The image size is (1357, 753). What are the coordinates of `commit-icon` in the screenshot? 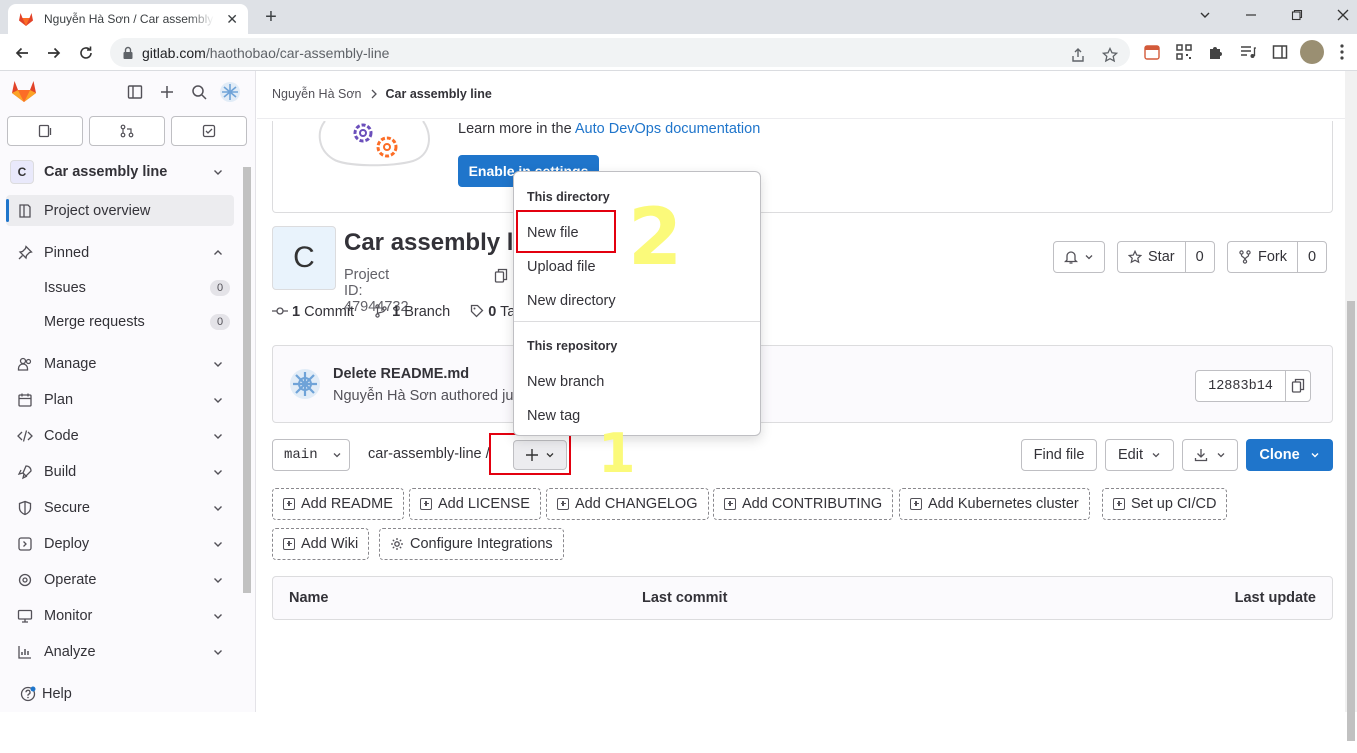 It's located at (280, 311).